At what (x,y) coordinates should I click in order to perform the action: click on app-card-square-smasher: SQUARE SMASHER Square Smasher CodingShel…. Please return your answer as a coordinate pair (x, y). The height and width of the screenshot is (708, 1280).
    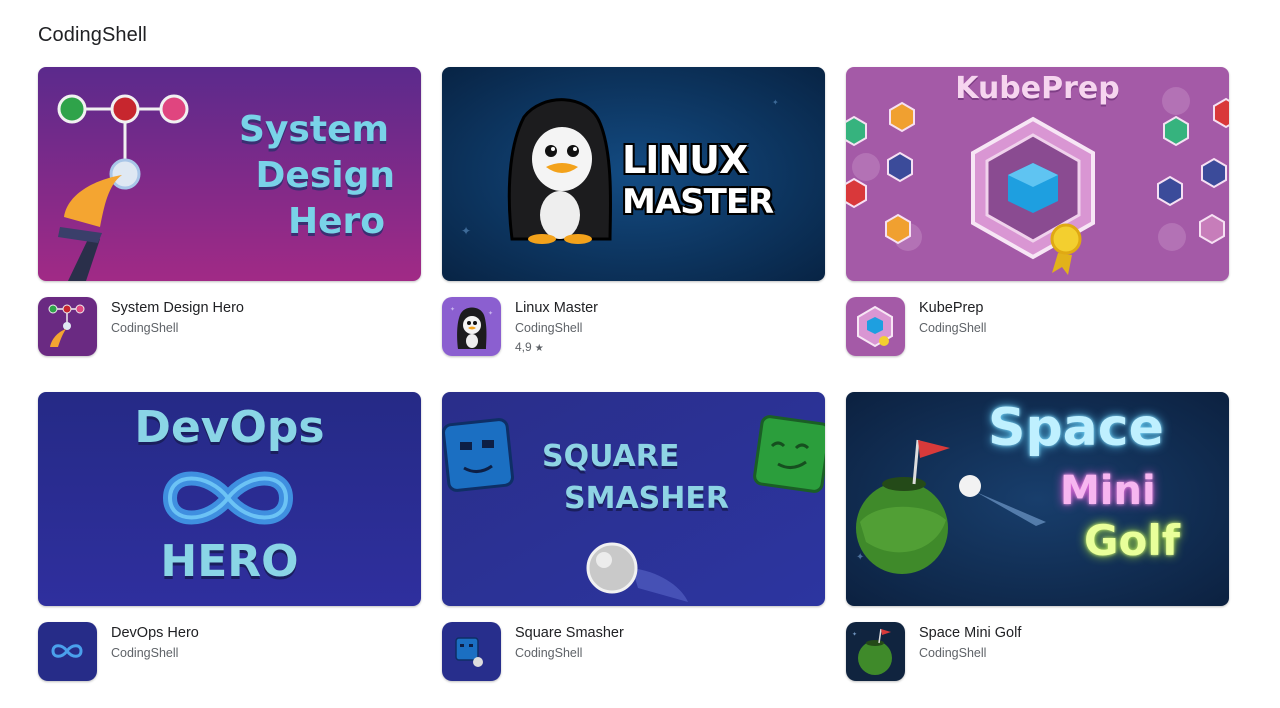
    Looking at the image, I should click on (633, 536).